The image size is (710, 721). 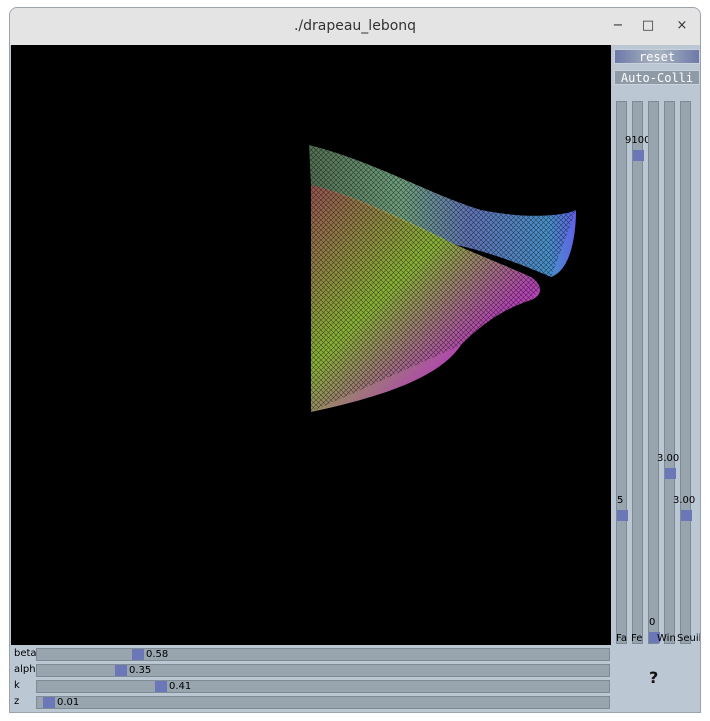 What do you see at coordinates (442, 278) in the screenshot?
I see `flag-mesh` at bounding box center [442, 278].